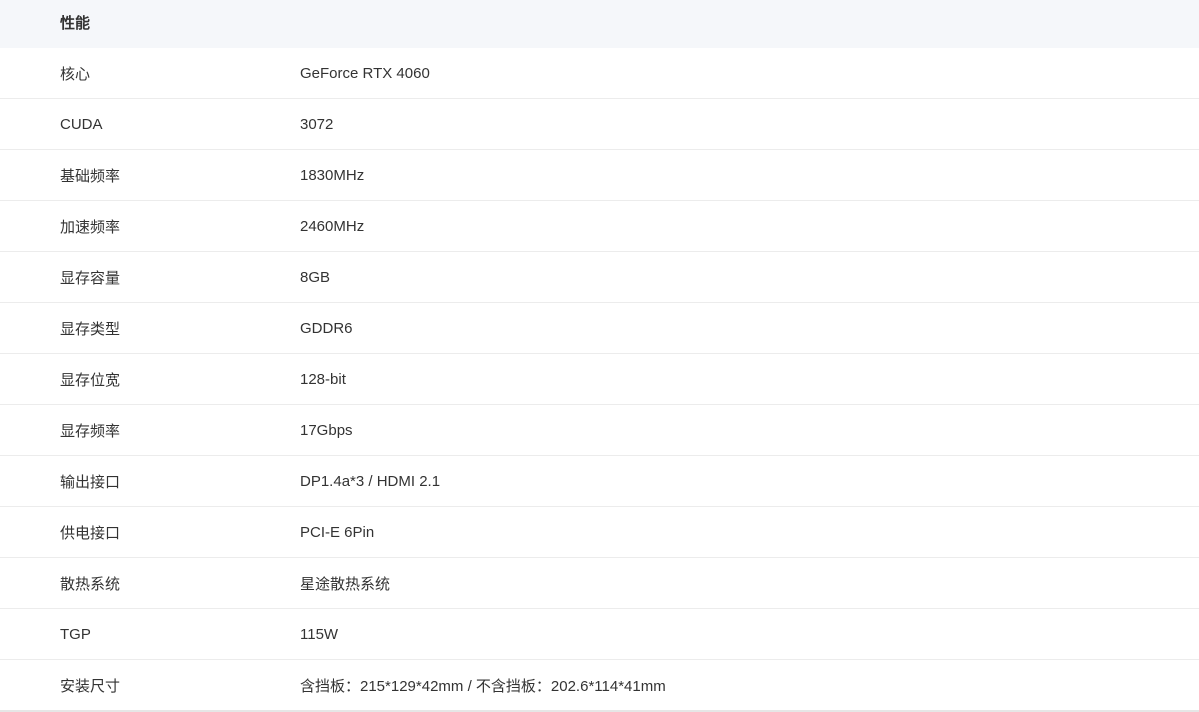  What do you see at coordinates (599, 24) in the screenshot?
I see `section-header: 性能` at bounding box center [599, 24].